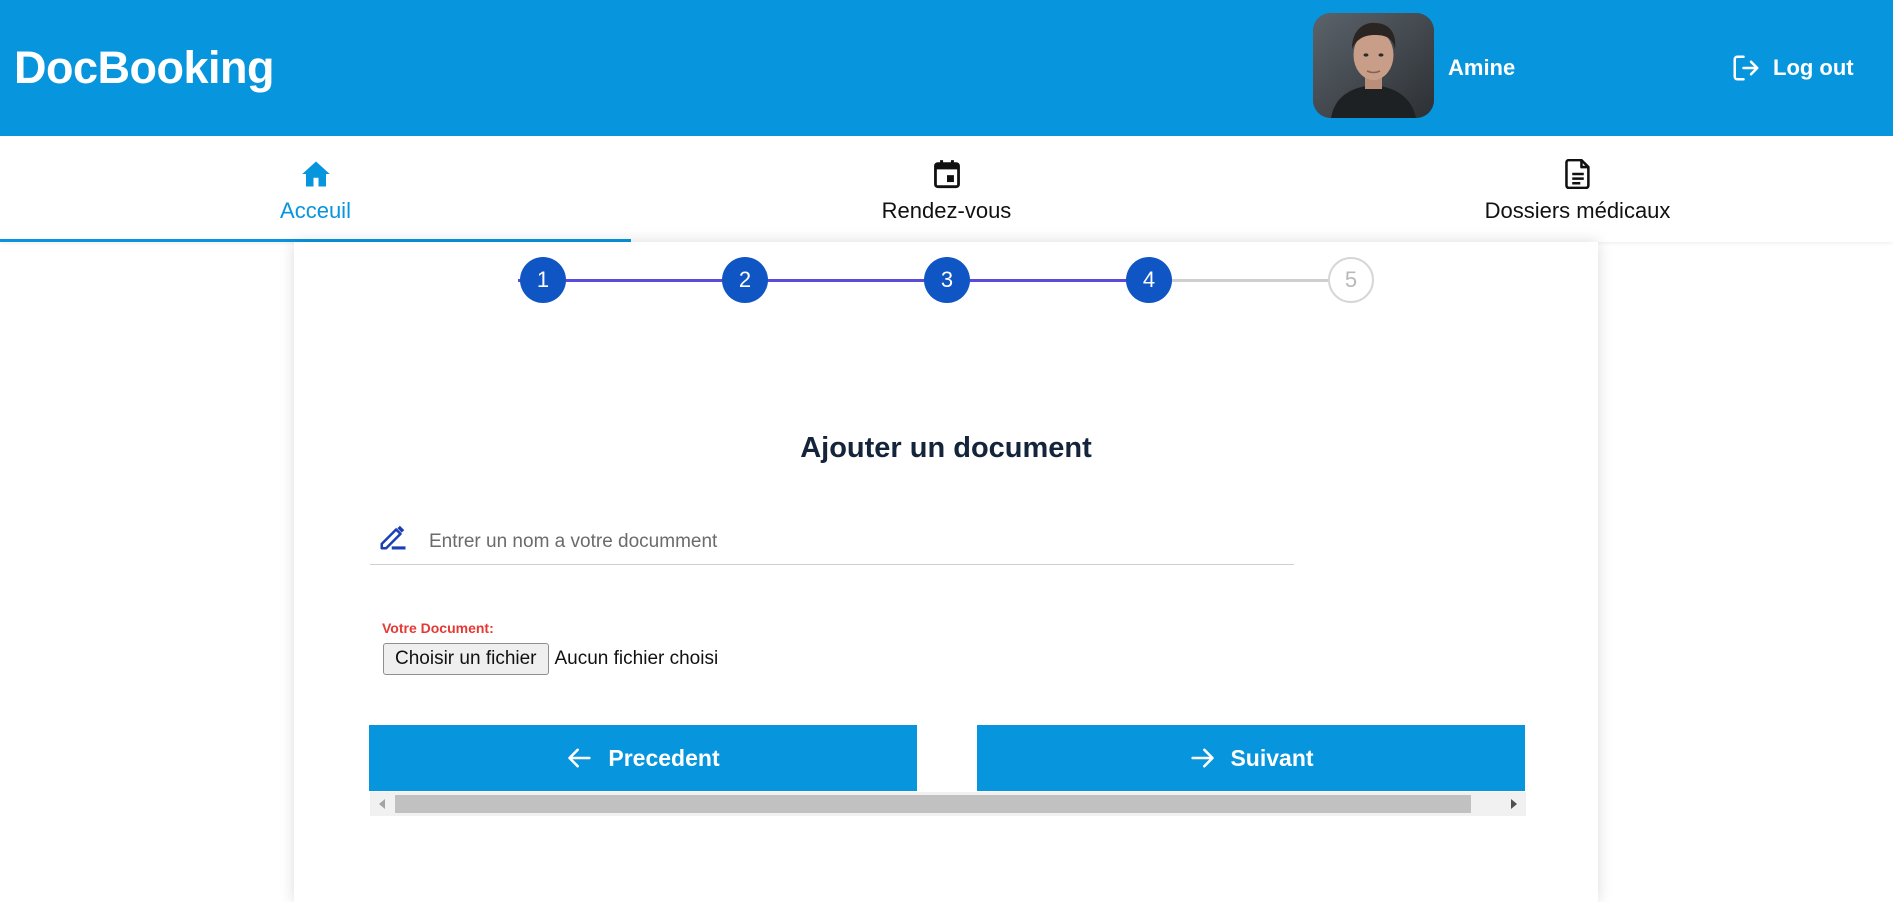 Image resolution: width=1893 pixels, height=902 pixels. What do you see at coordinates (854, 542) in the screenshot?
I see `document-name-input` at bounding box center [854, 542].